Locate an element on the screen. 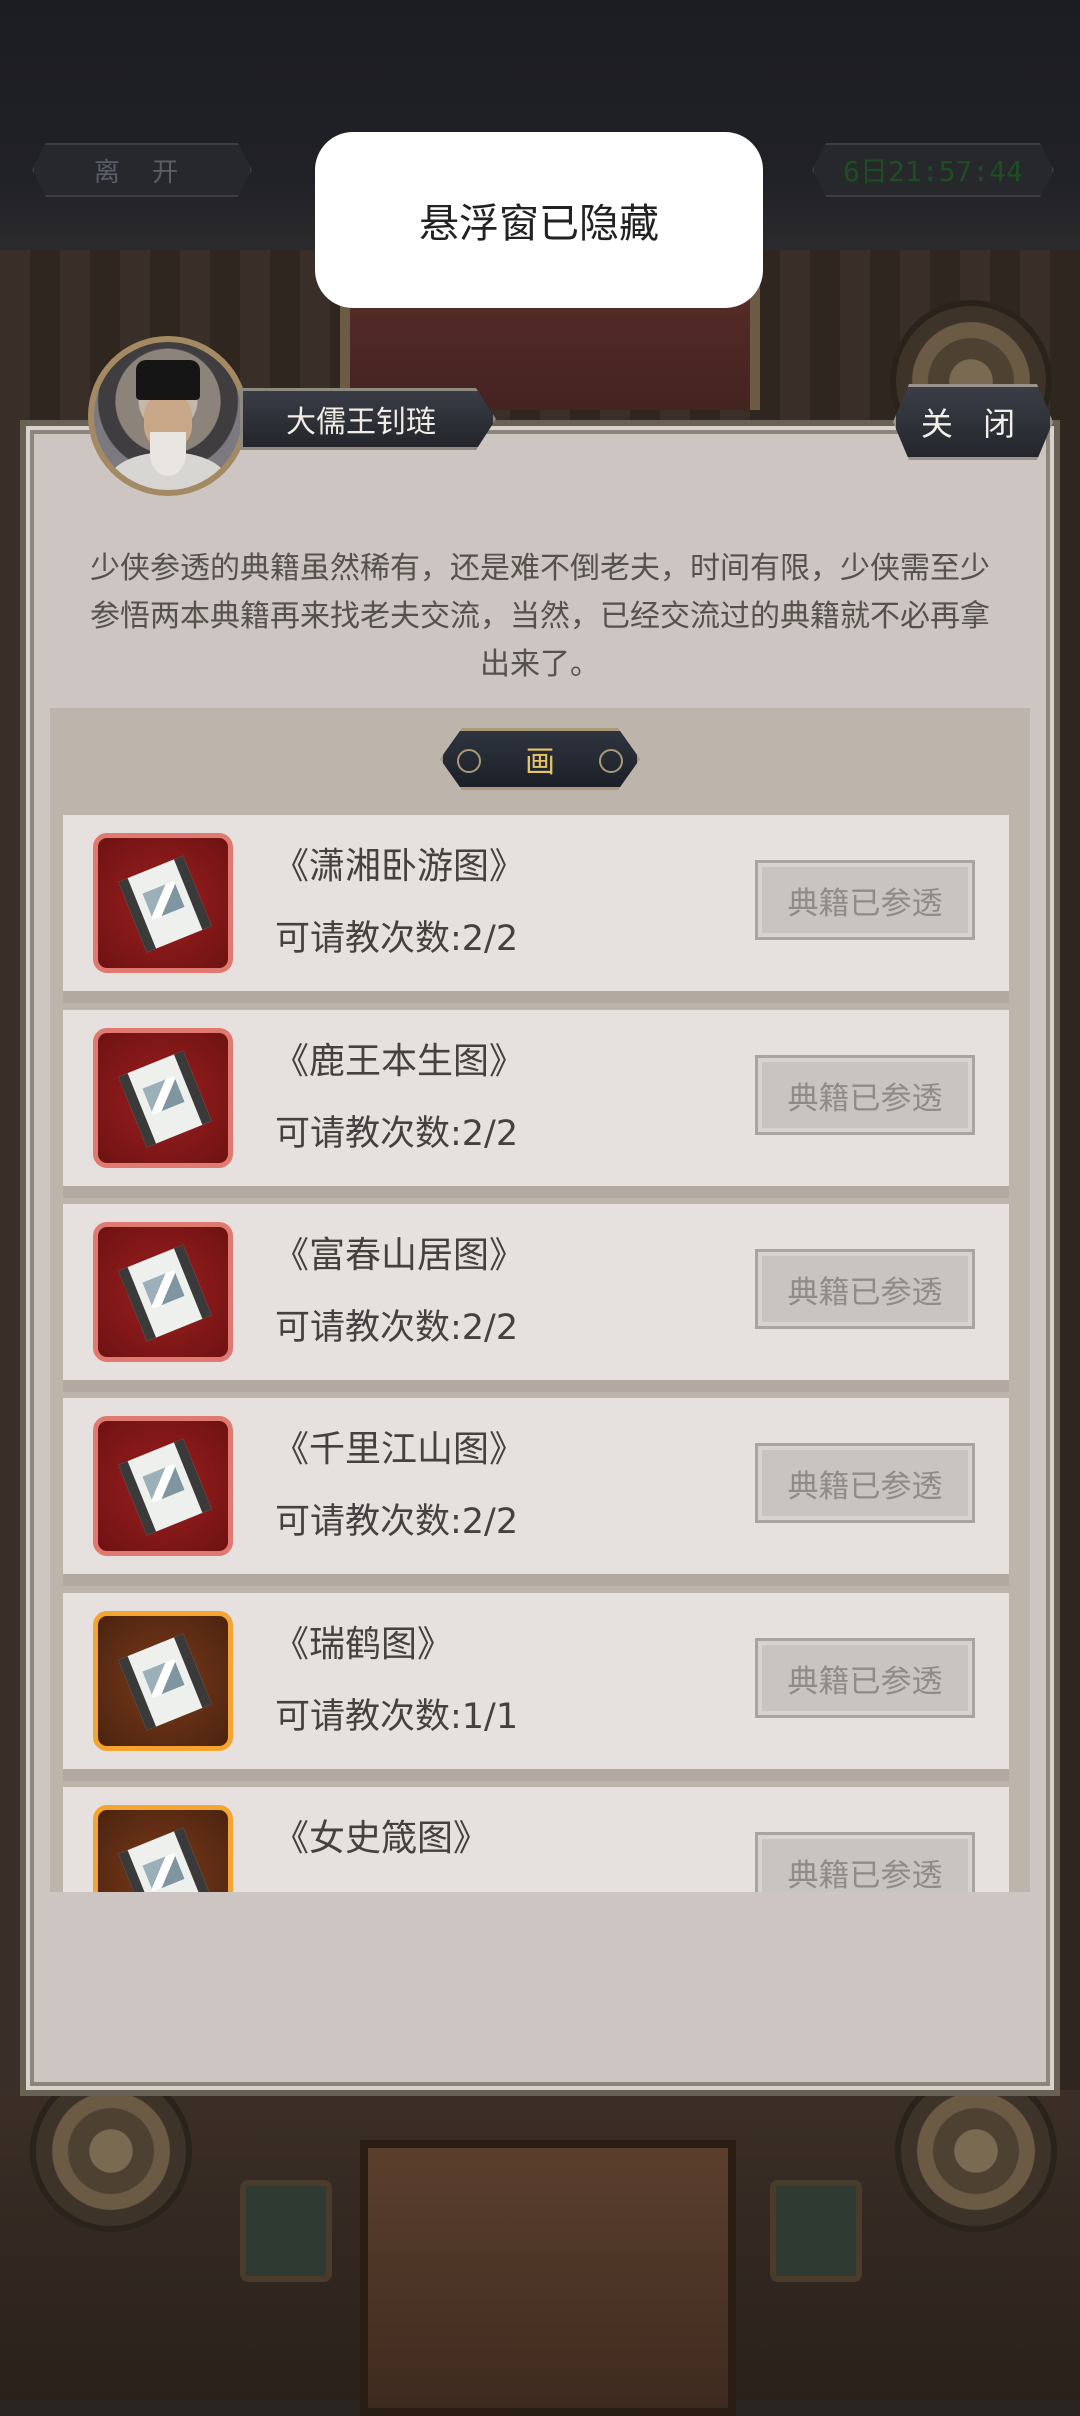 This screenshot has height=2416, width=1080. toast-message: 悬浮窗已隐藏 is located at coordinates (539, 220).